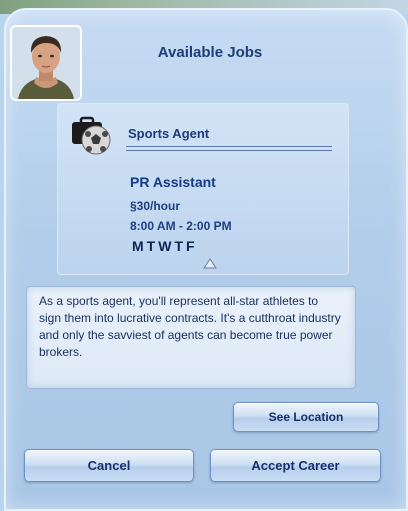 The width and height of the screenshot is (408, 511). What do you see at coordinates (151, 246) in the screenshot?
I see `day-tuesday: T` at bounding box center [151, 246].